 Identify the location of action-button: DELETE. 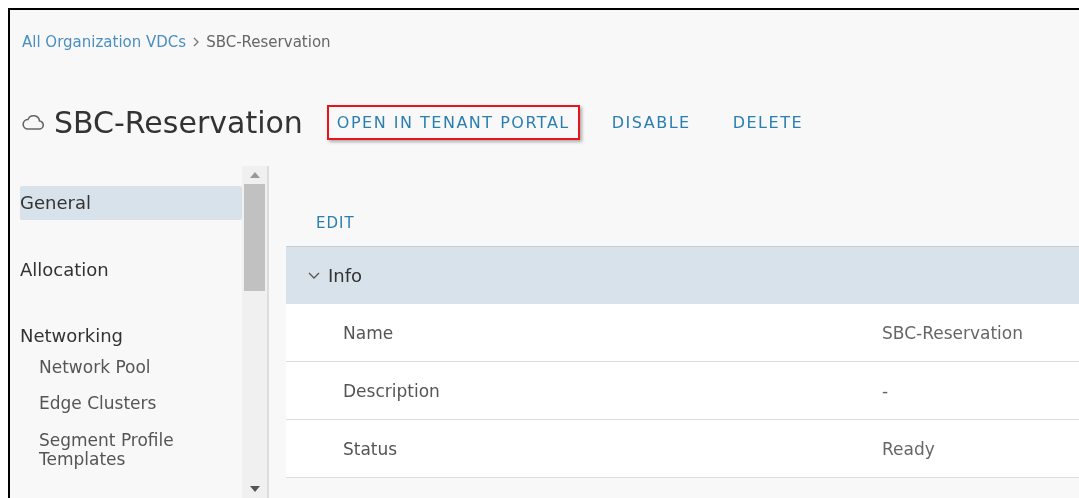
(768, 122).